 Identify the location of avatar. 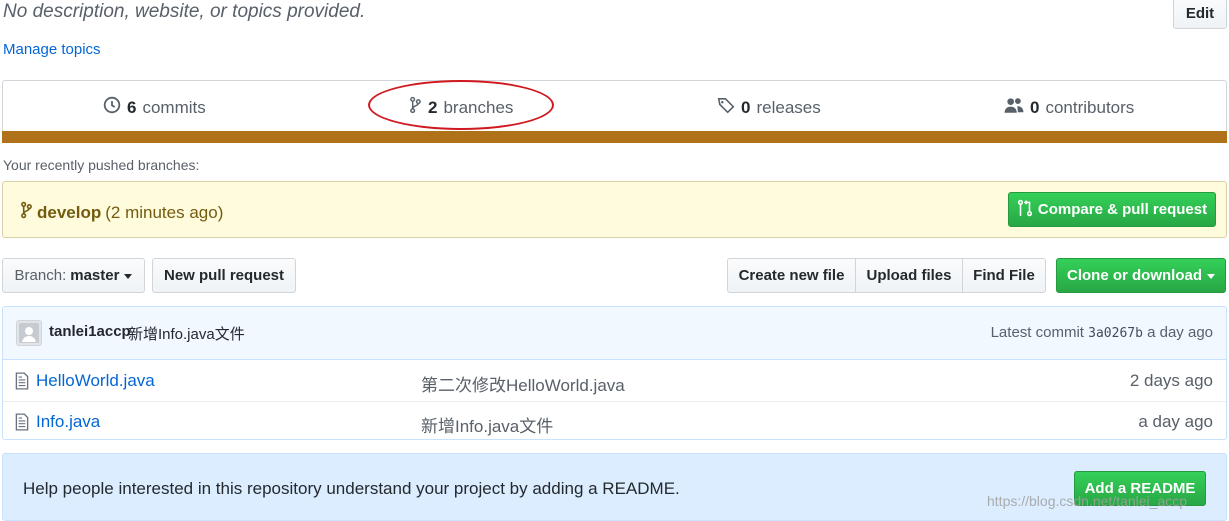
(29, 333).